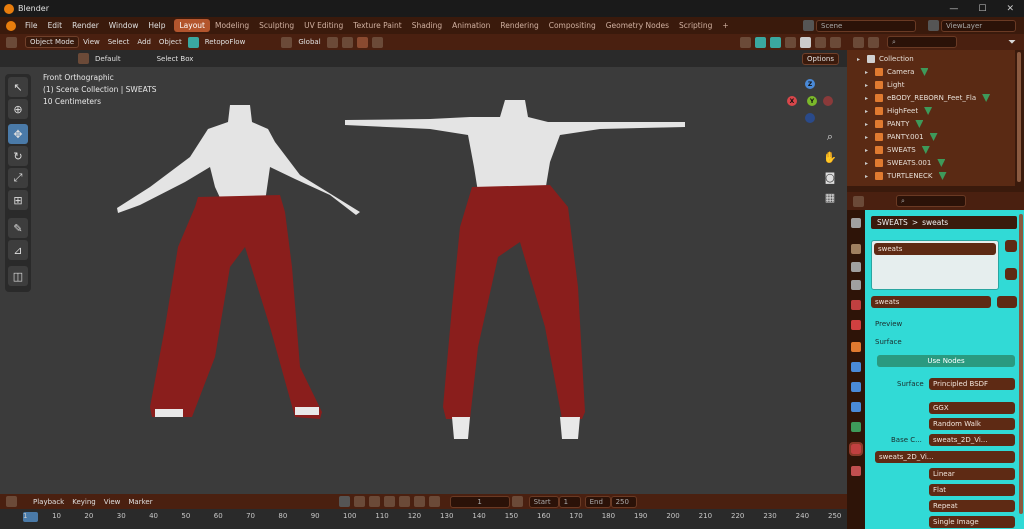 This screenshot has width=1024, height=529. Describe the element at coordinates (156, 25) in the screenshot. I see `menu-help: Help` at that location.